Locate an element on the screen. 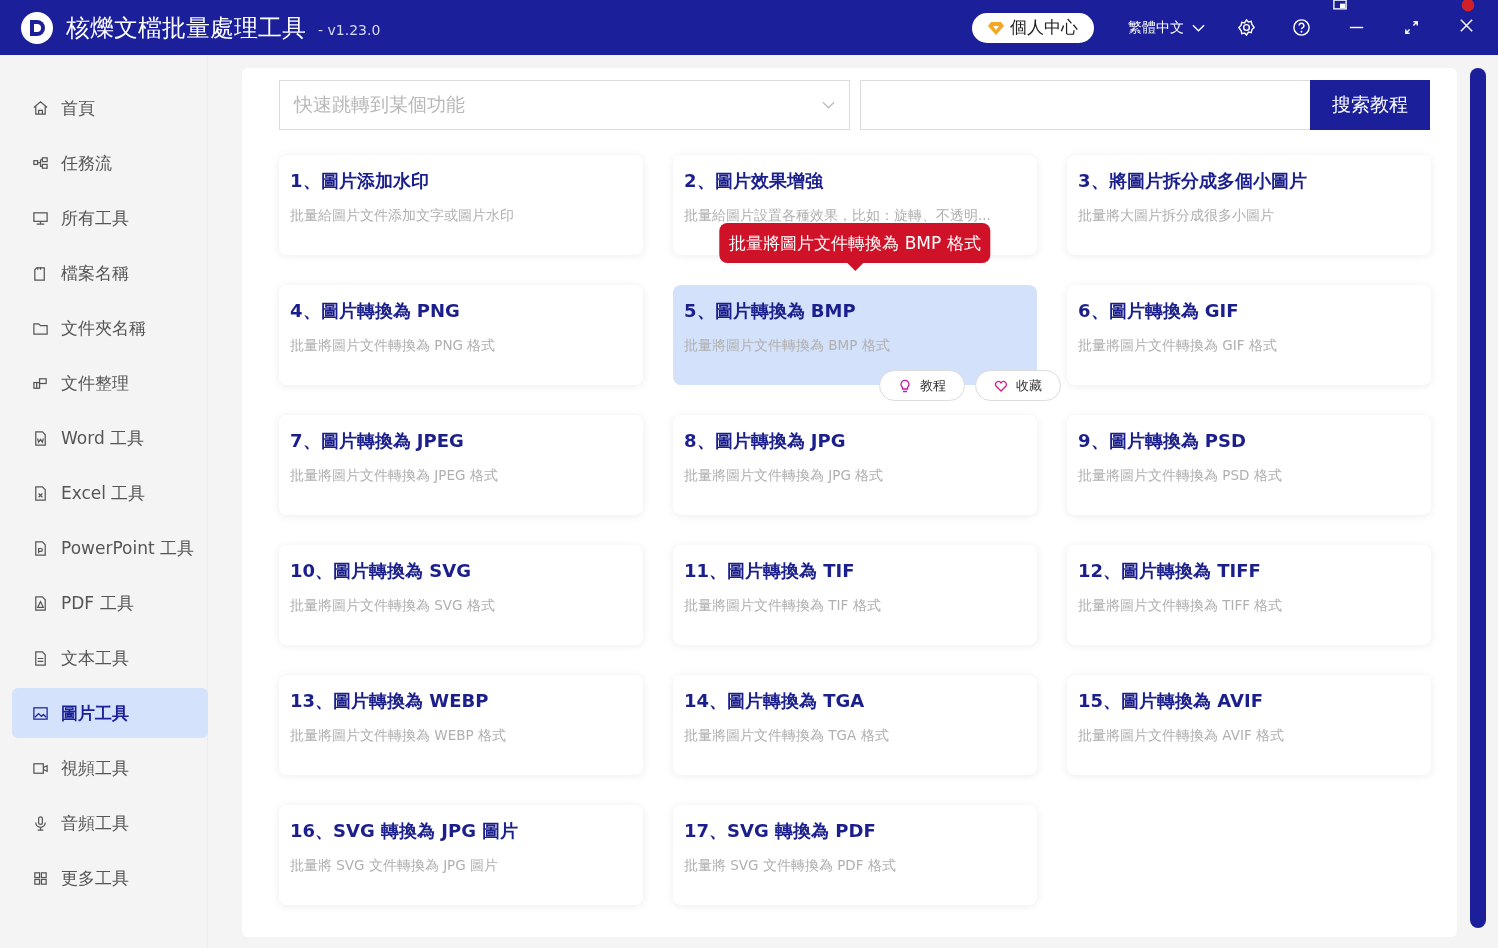 The image size is (1498, 948). heart-icon is located at coordinates (1001, 385).